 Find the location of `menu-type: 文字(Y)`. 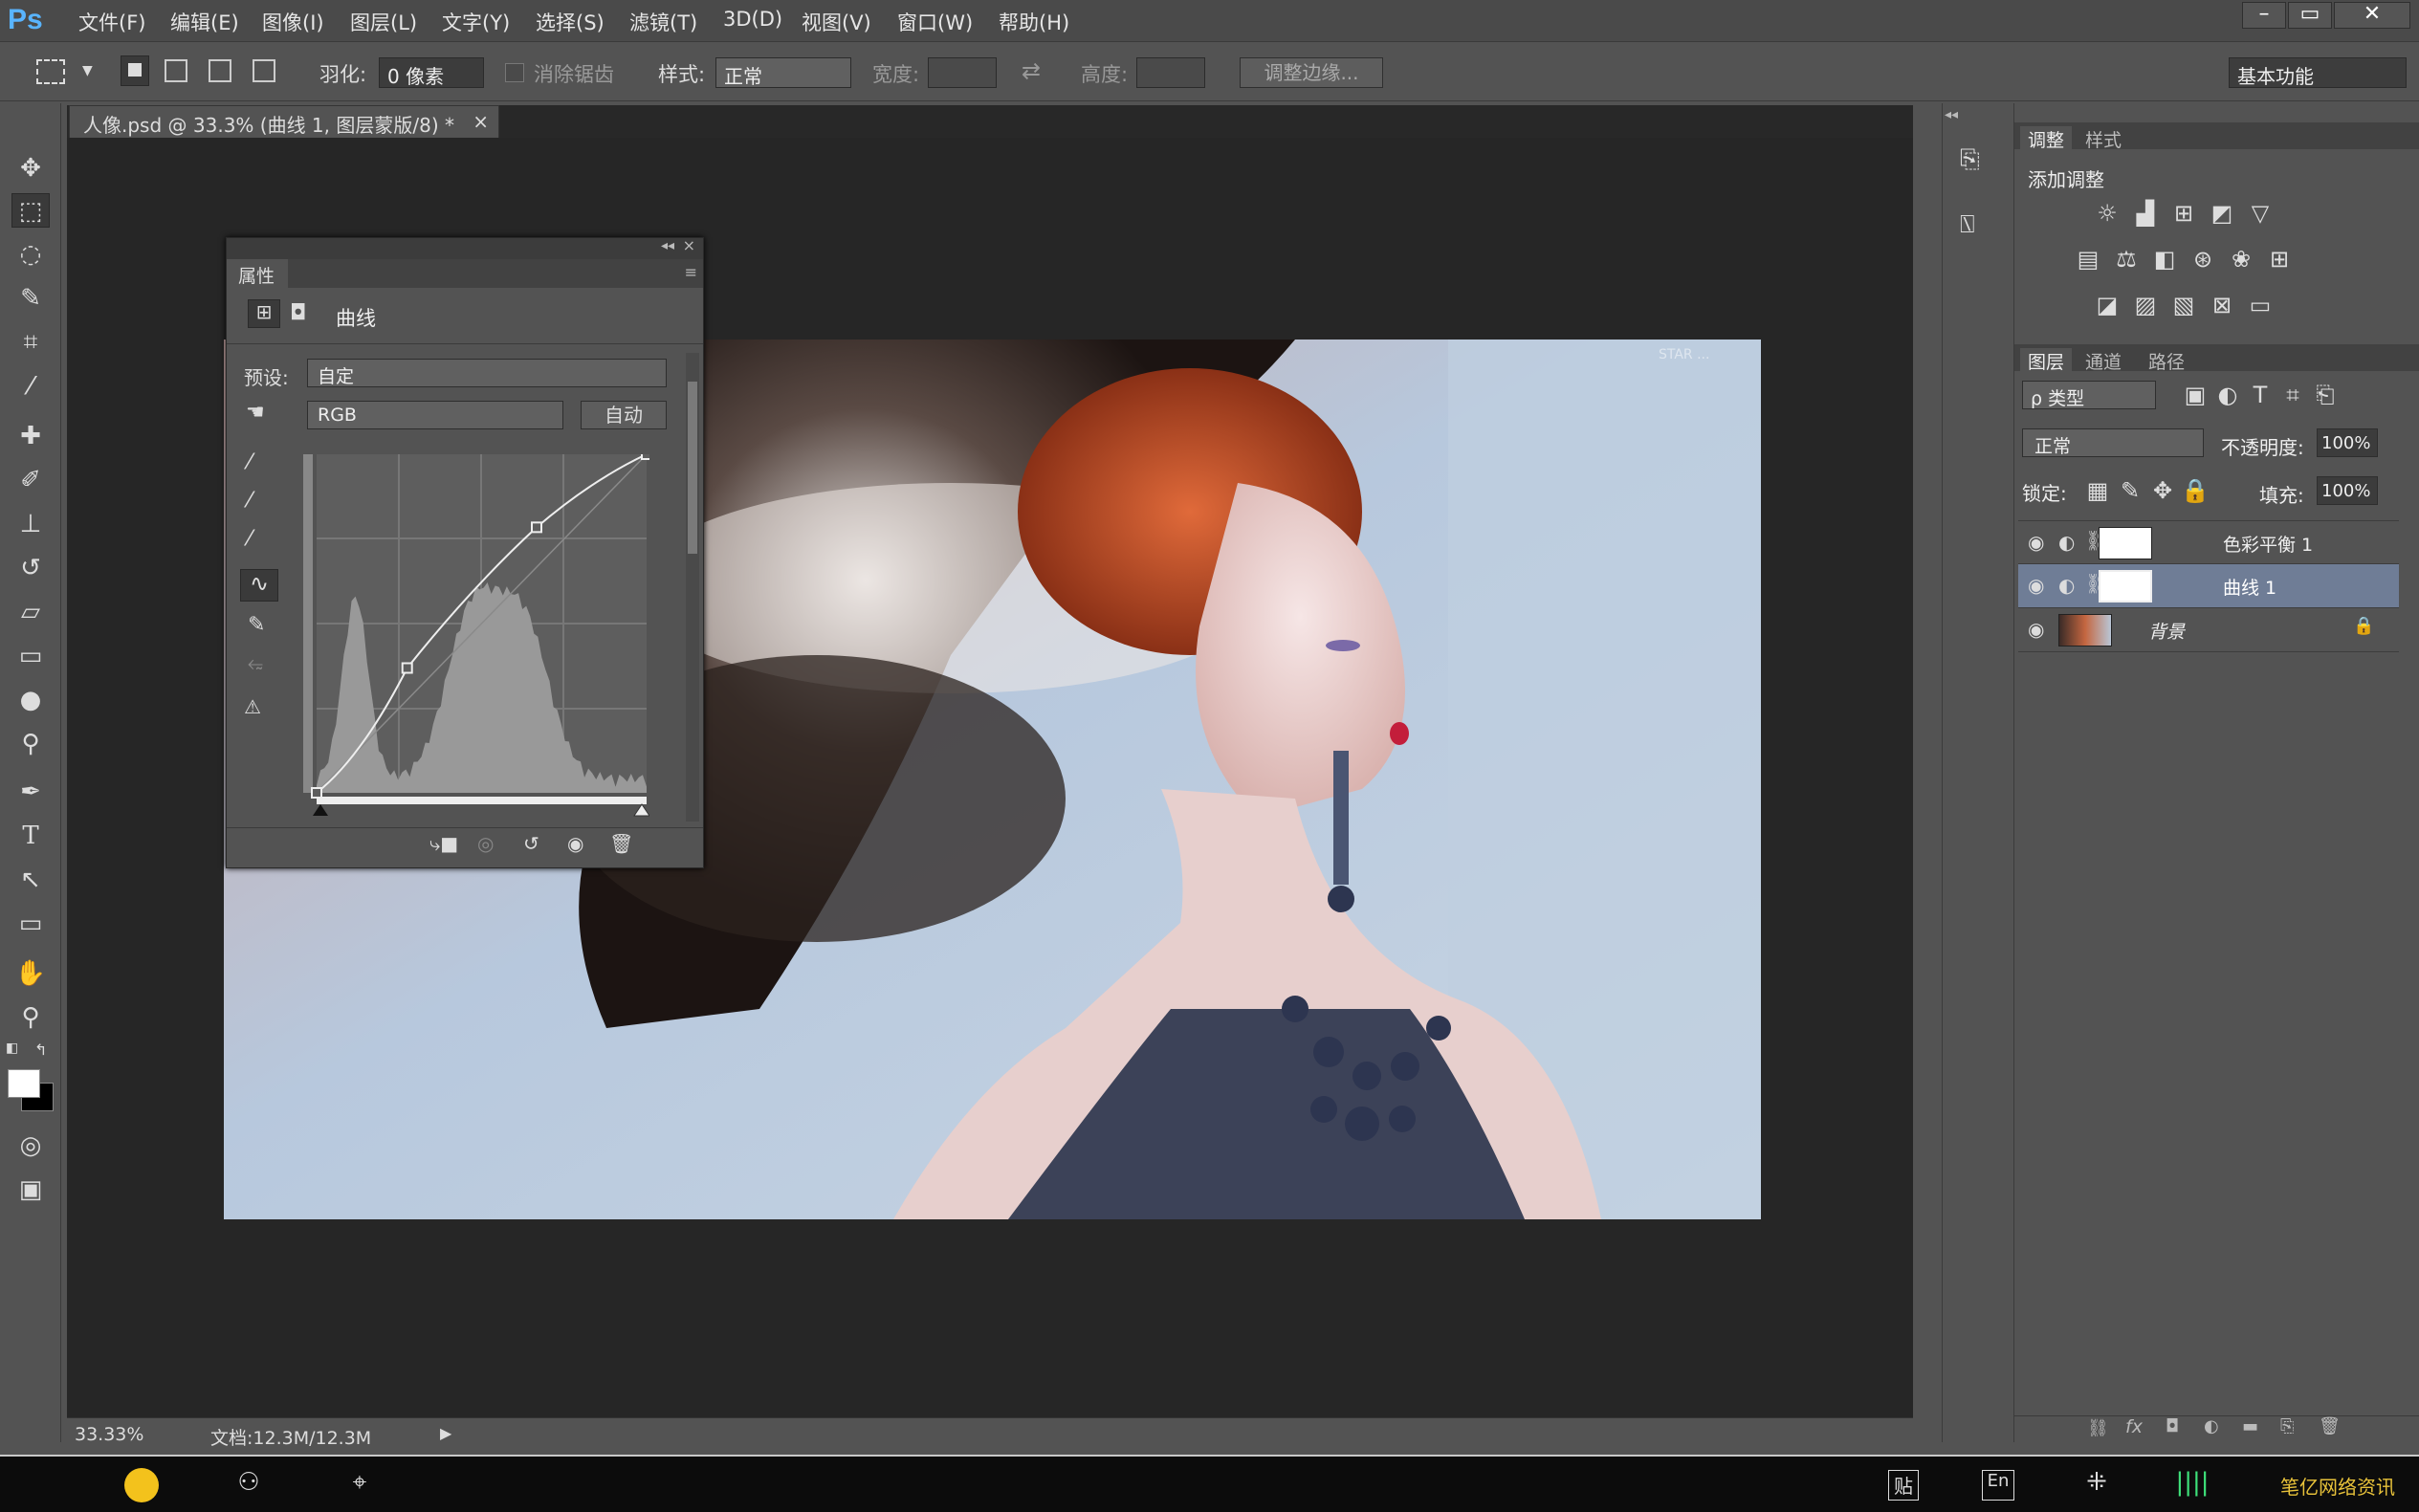

menu-type: 文字(Y) is located at coordinates (476, 22).